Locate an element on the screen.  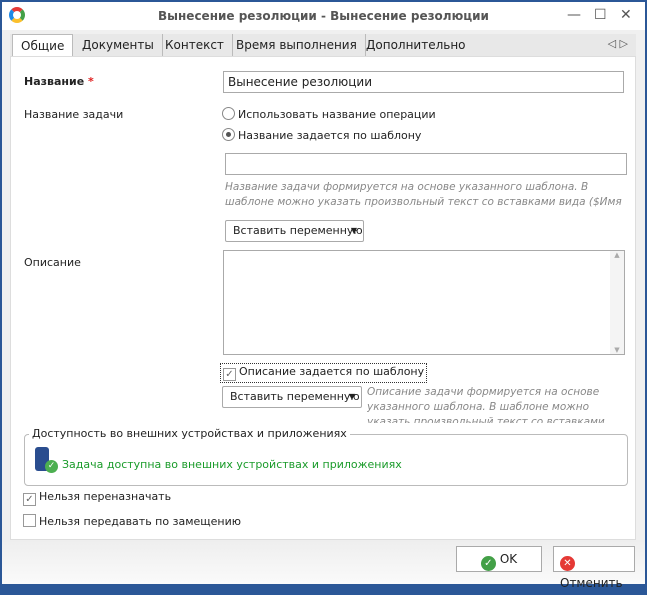
tab-documents: Документы is located at coordinates (118, 45).